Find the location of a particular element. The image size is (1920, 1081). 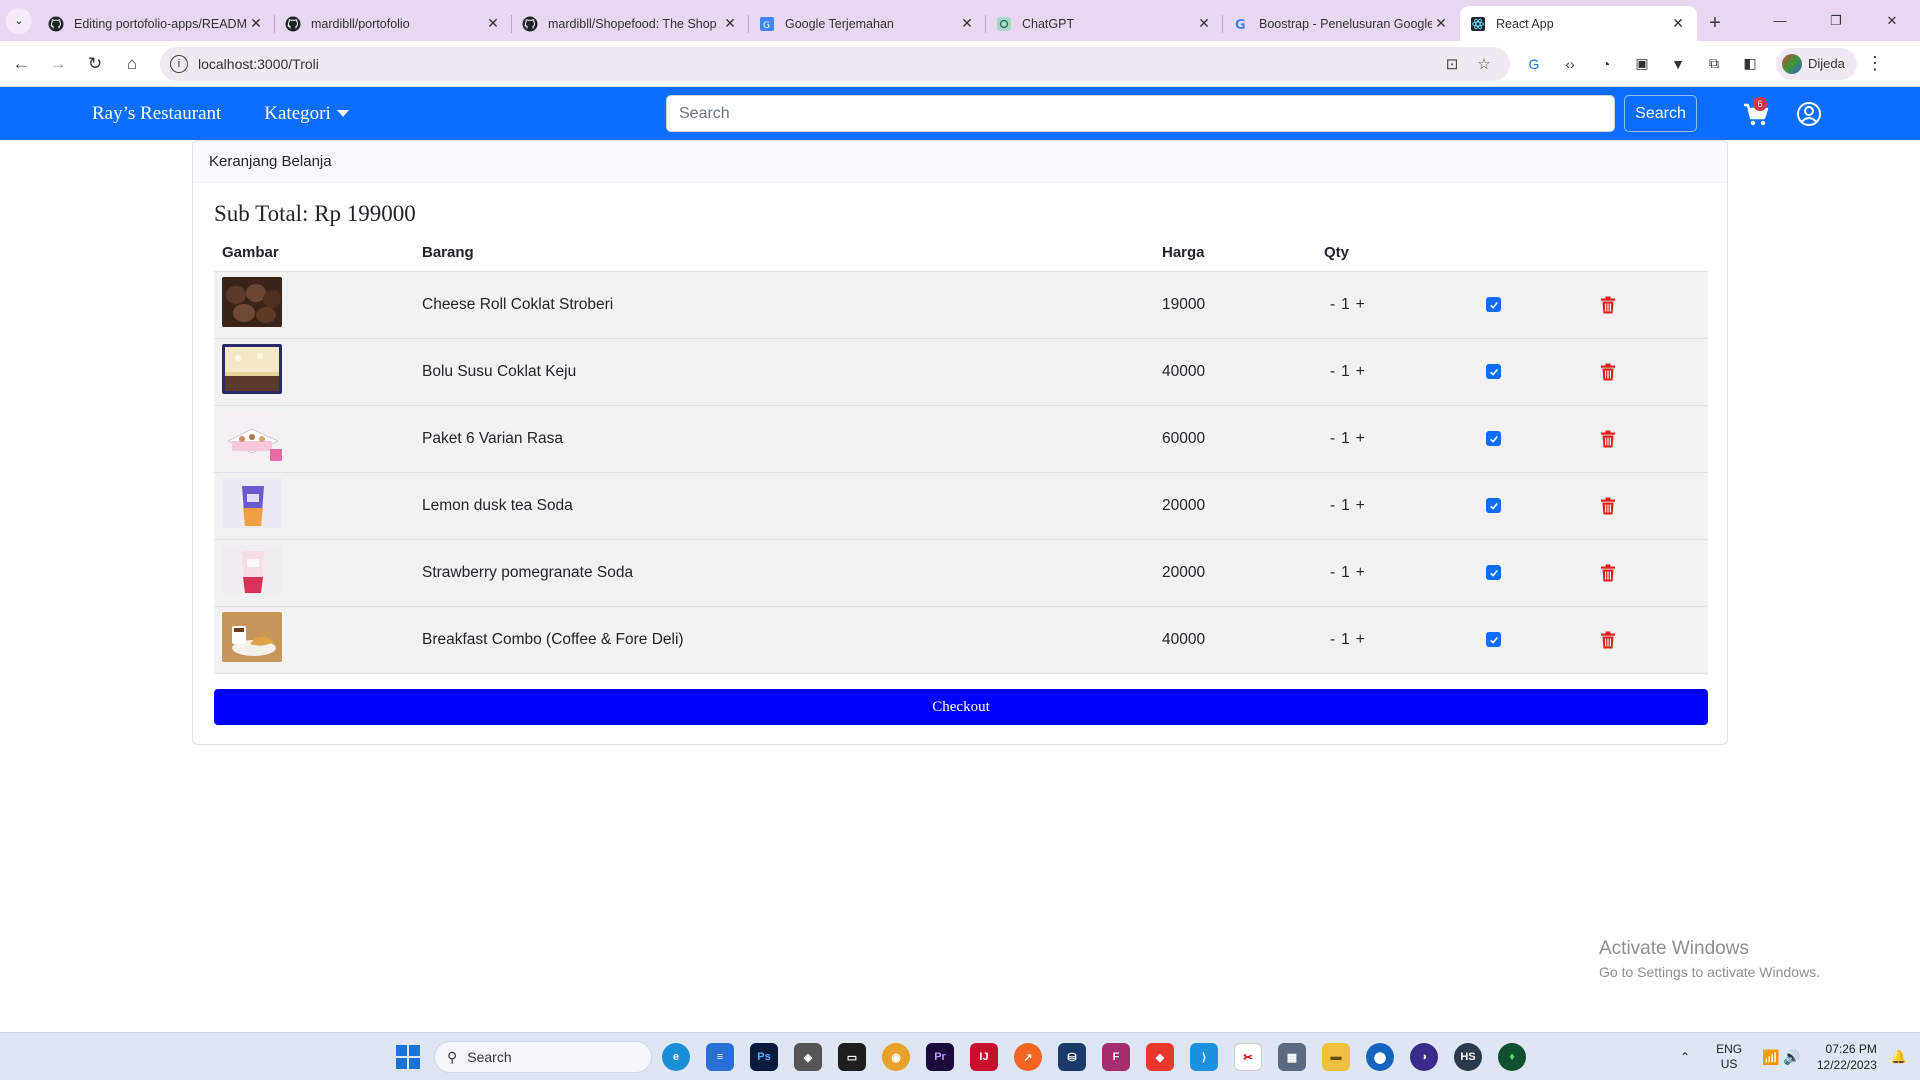

edge-icon: e is located at coordinates (676, 1057).